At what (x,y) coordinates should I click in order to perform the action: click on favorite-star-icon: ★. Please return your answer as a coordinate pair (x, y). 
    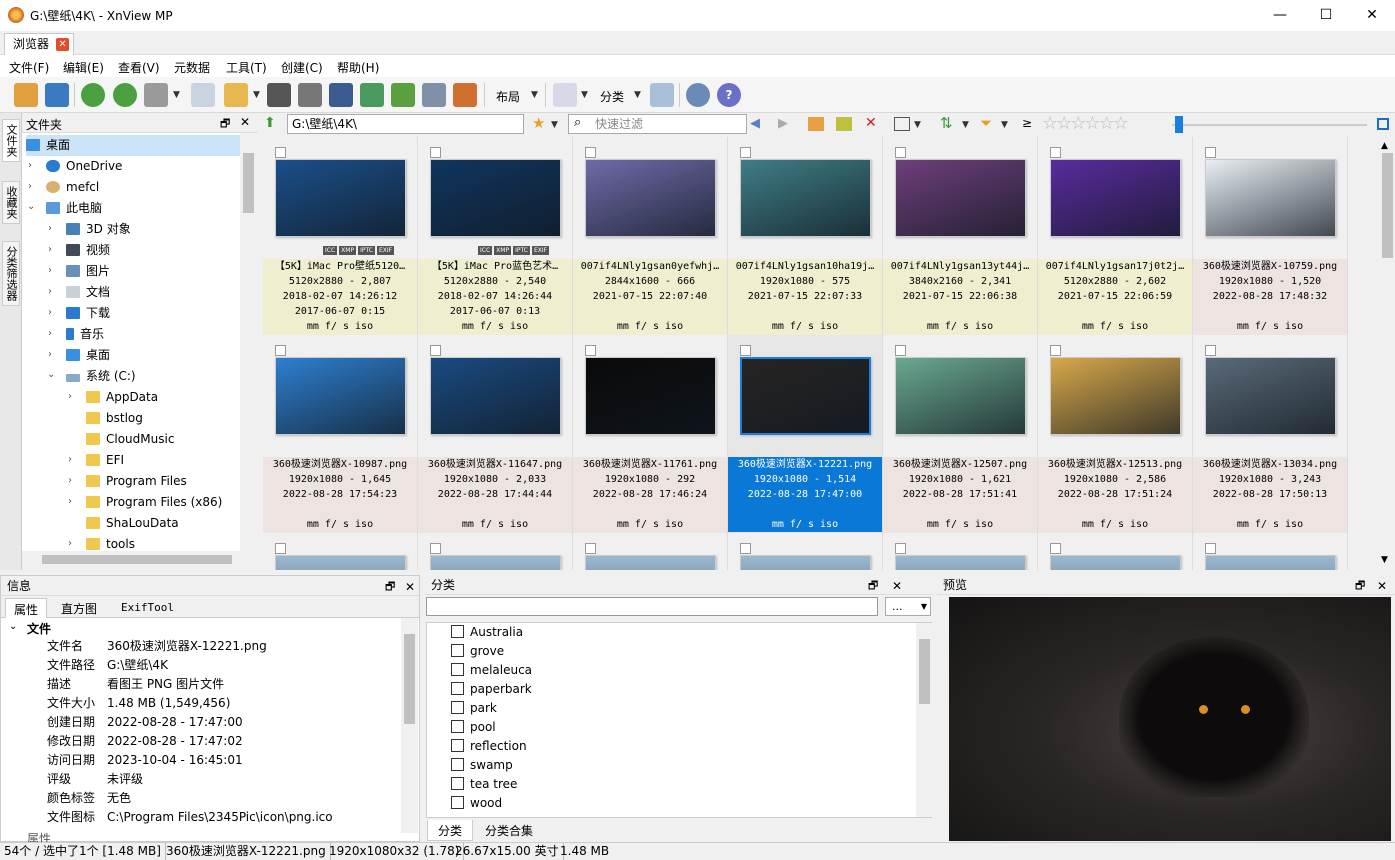
    Looking at the image, I should click on (538, 123).